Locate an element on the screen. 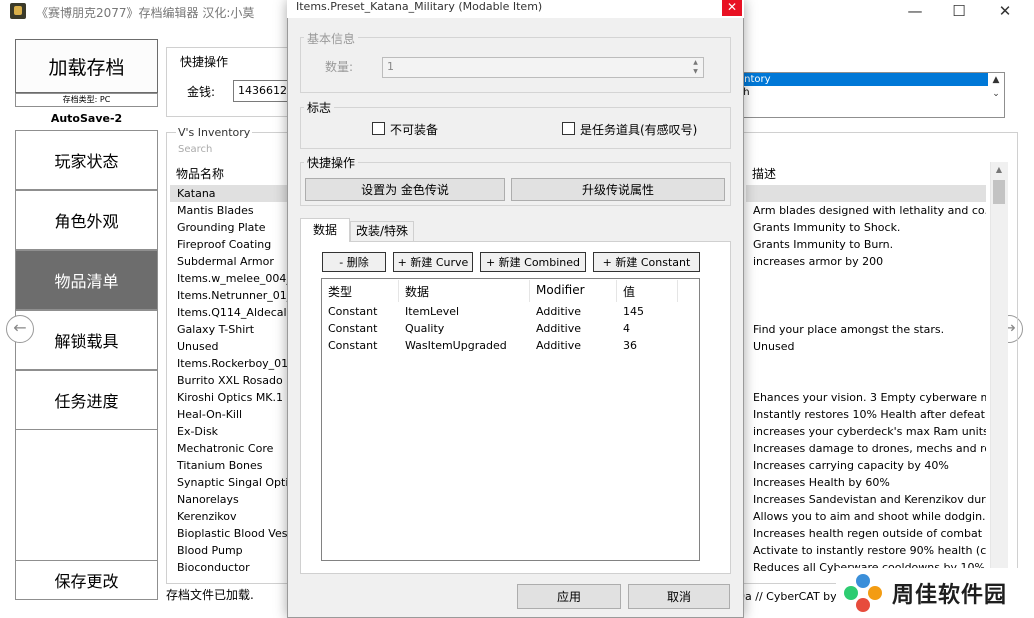 Image resolution: width=1034 pixels, height=618 pixels. new-curve-button: + 新建 Curve is located at coordinates (433, 262).